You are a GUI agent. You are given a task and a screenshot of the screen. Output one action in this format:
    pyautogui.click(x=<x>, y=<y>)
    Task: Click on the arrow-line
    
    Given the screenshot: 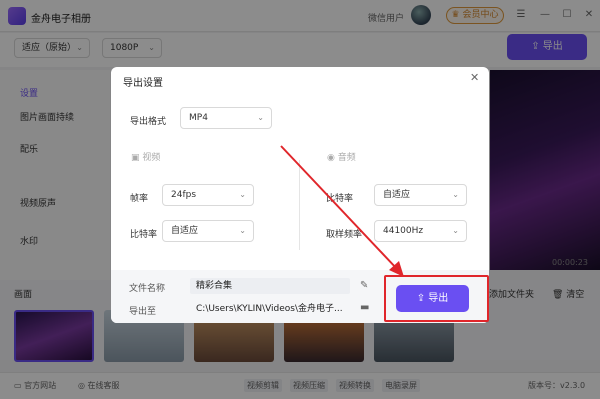 What is the action you would take?
    pyautogui.click(x=339, y=208)
    